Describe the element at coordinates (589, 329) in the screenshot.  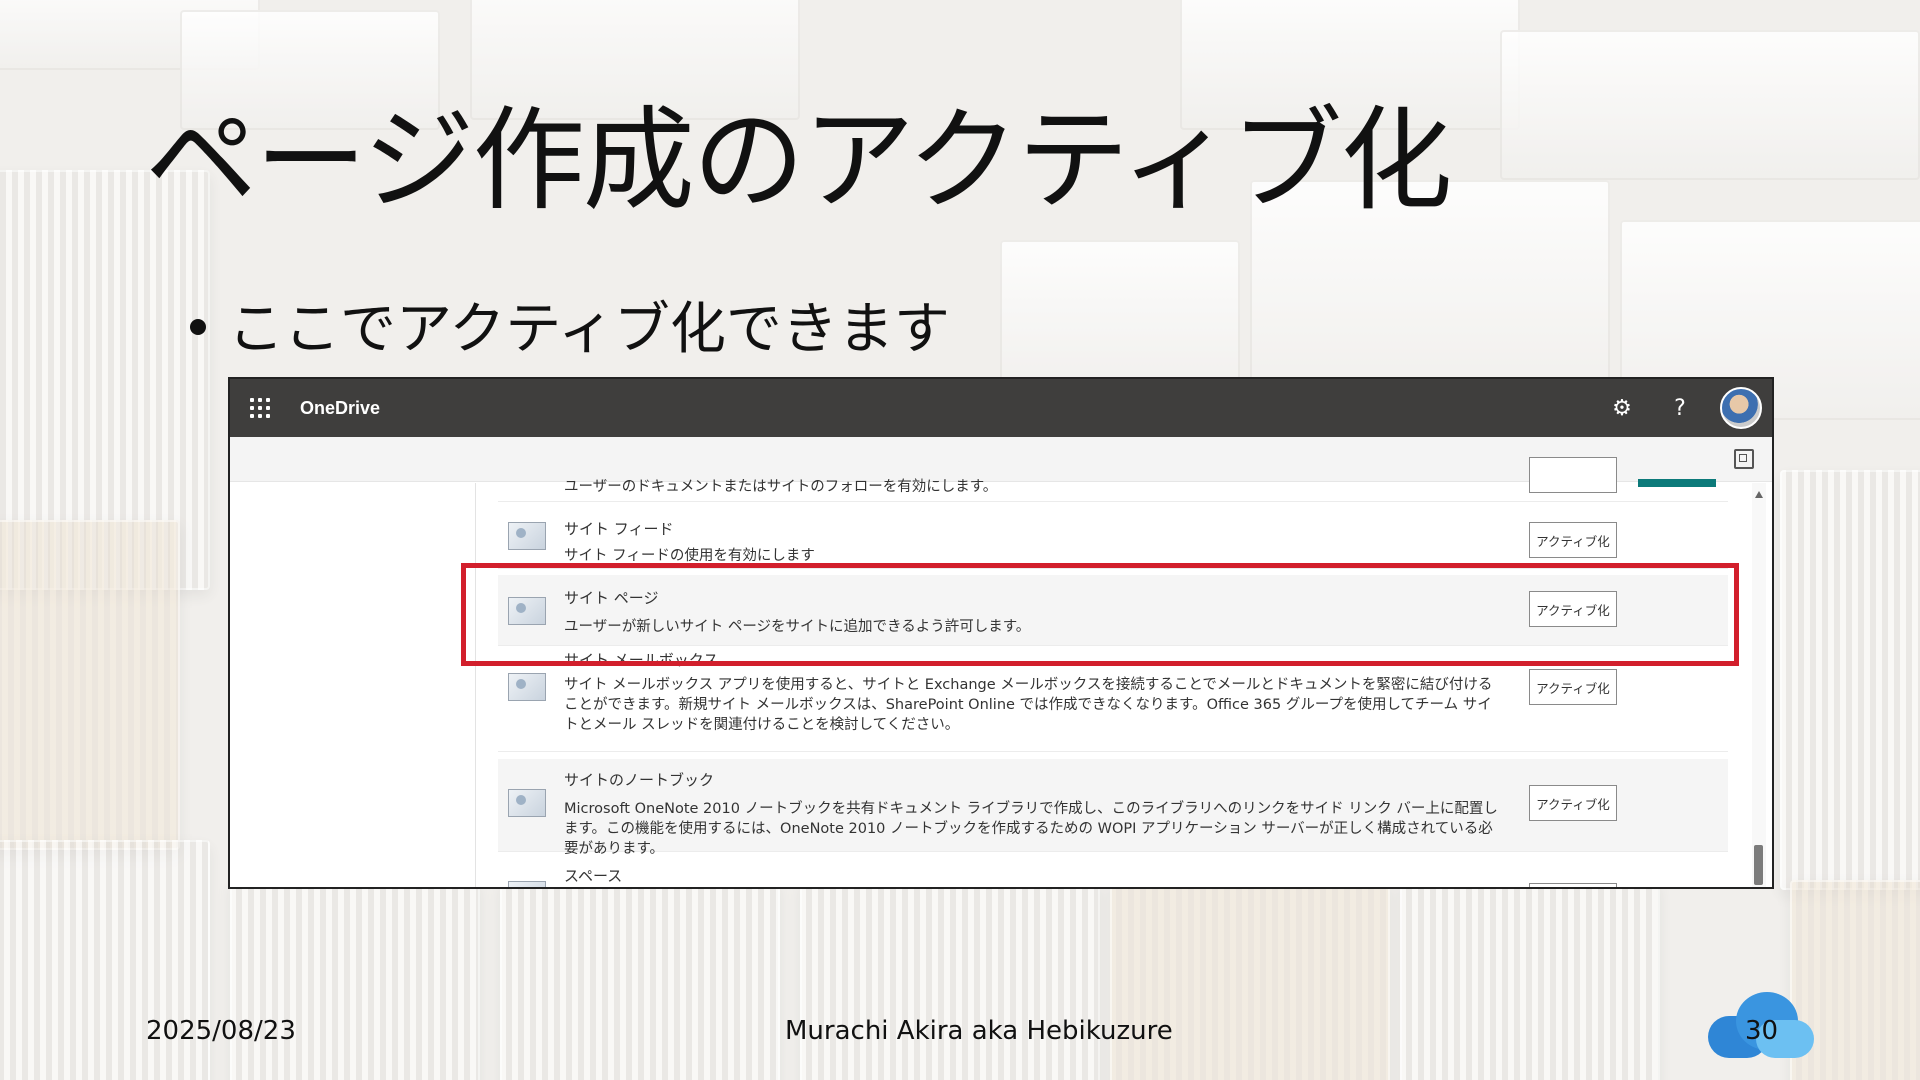
I see `bullet-text: ここでアクティブ化できます` at that location.